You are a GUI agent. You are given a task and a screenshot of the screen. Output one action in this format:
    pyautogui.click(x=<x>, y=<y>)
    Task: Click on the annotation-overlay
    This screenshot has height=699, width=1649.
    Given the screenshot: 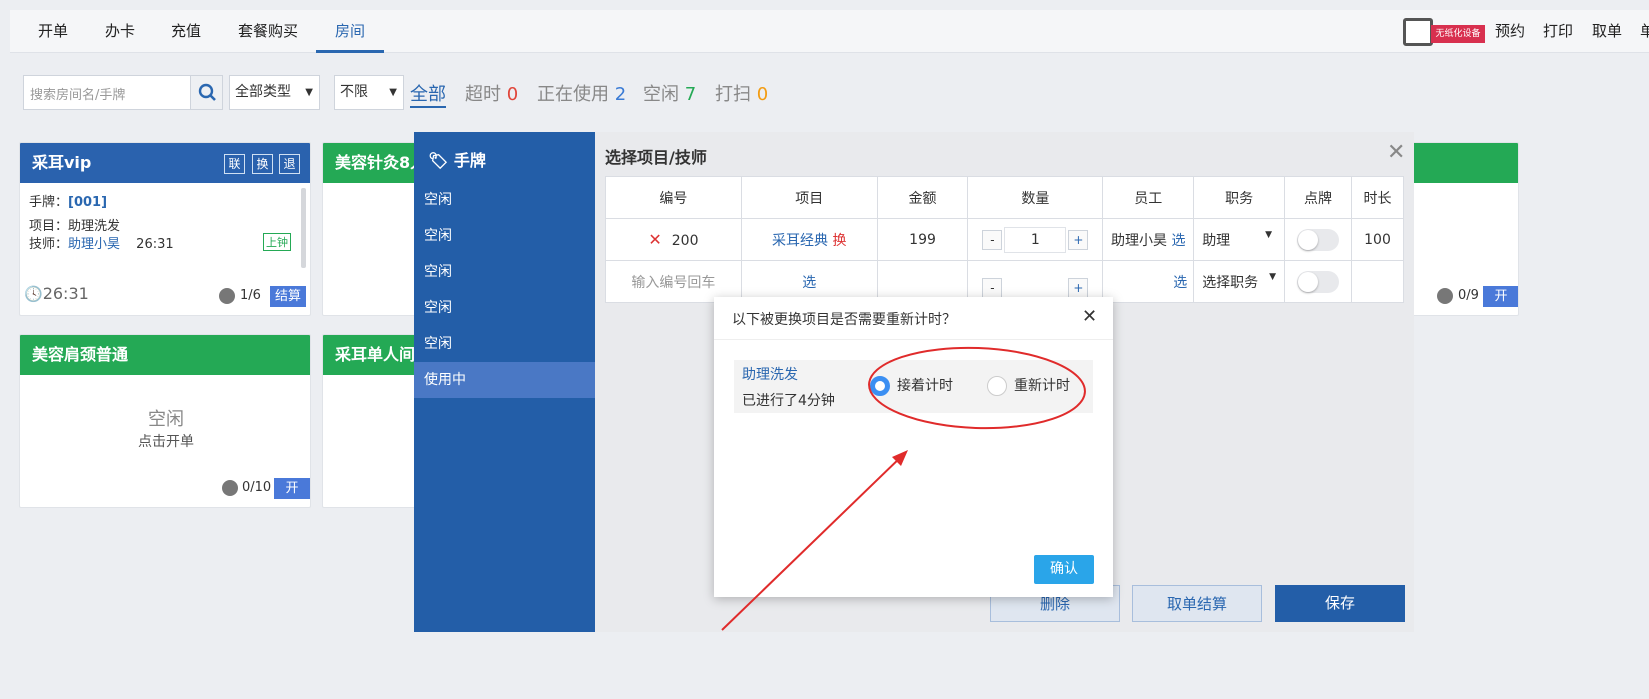 What is the action you would take?
    pyautogui.click(x=903, y=488)
    